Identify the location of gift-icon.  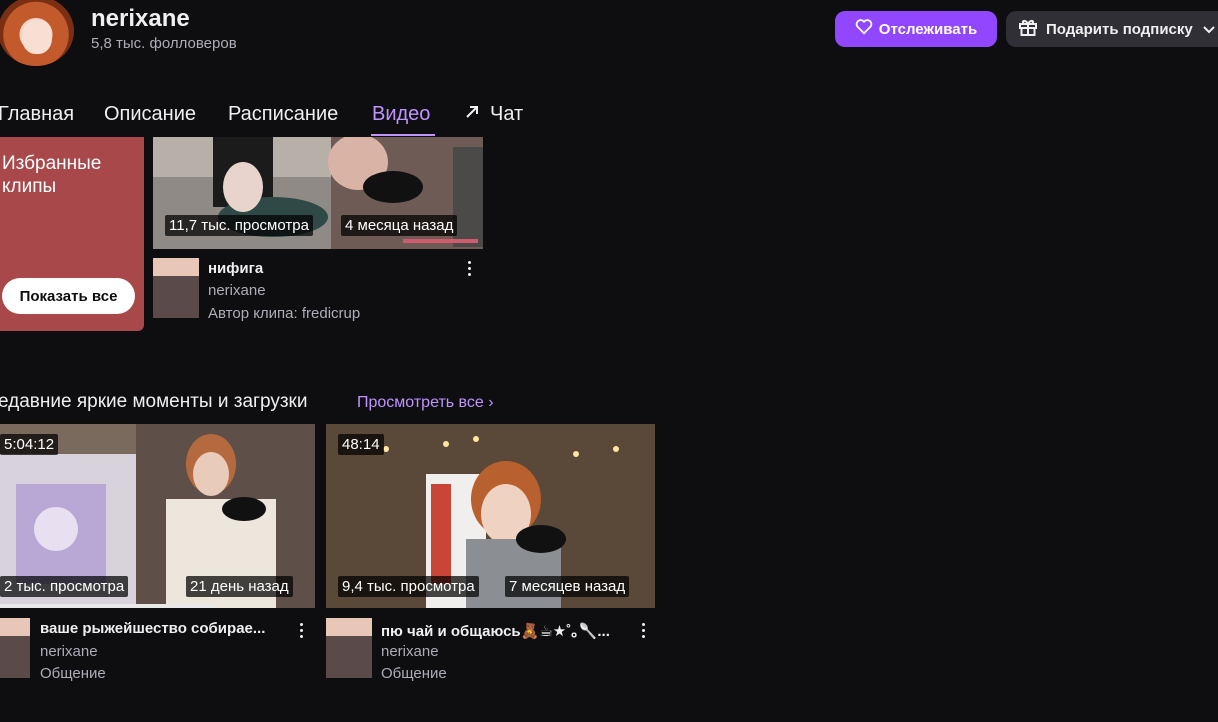
(1028, 29).